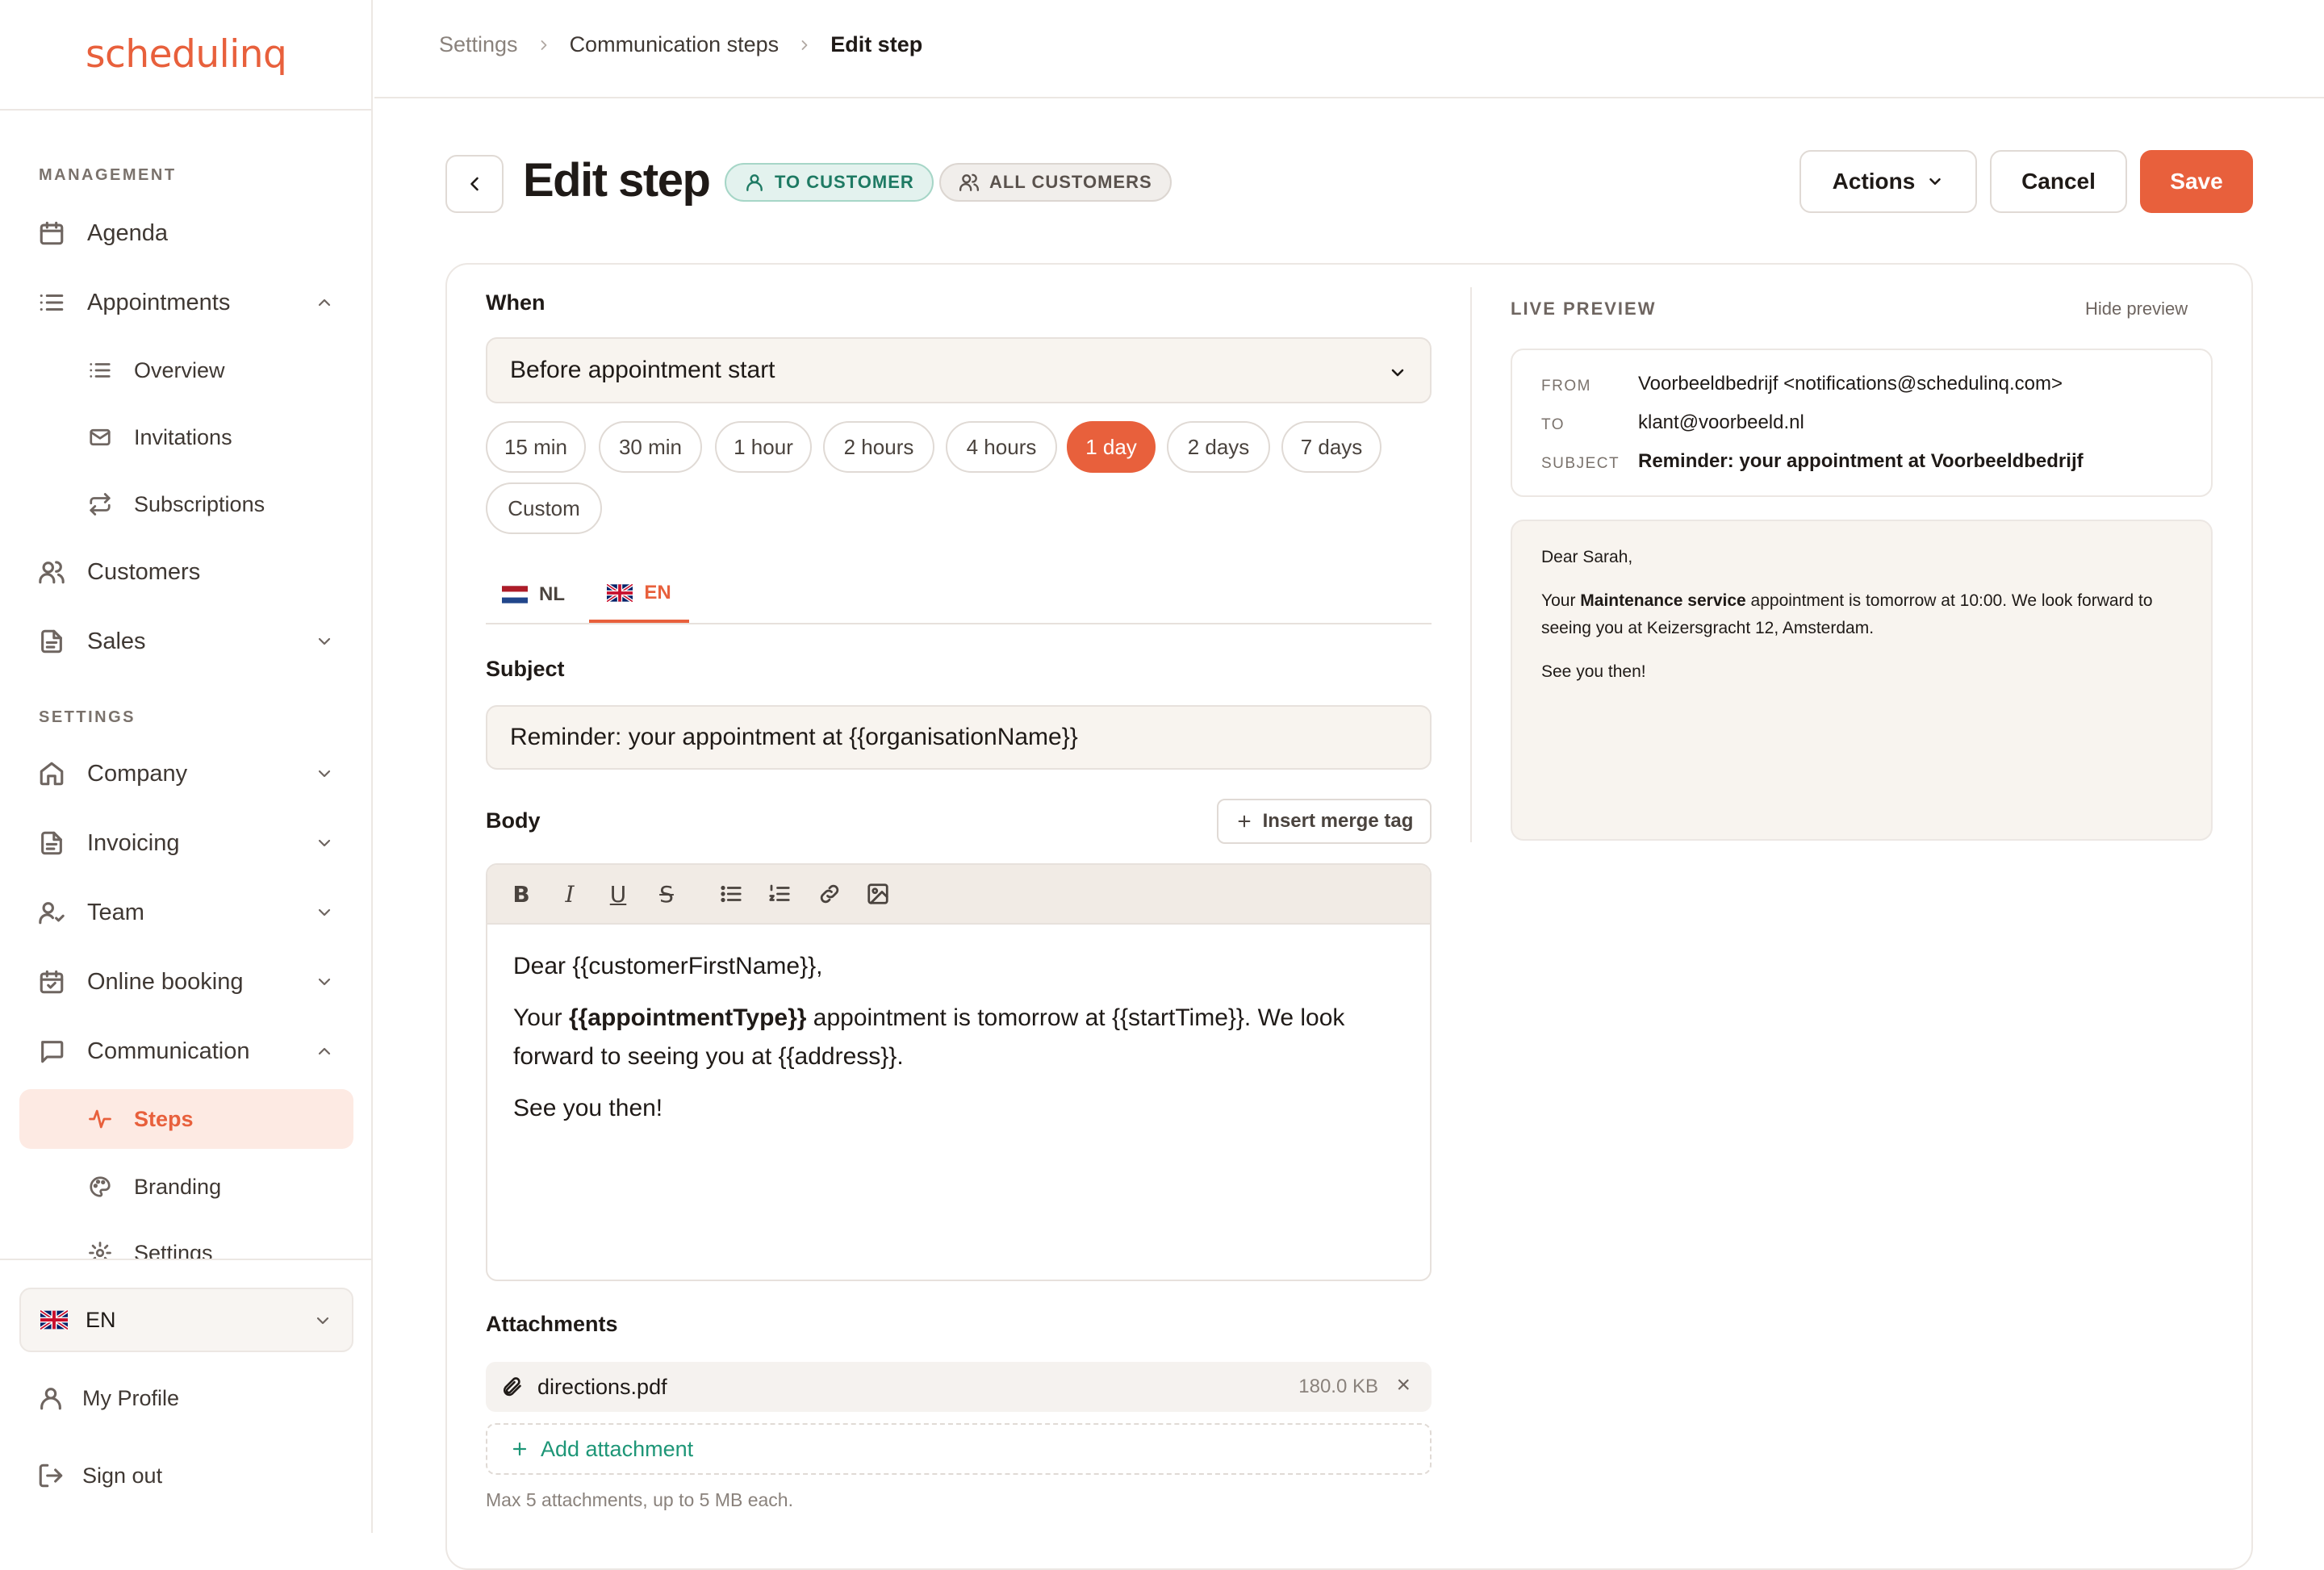 This screenshot has height=1570, width=2324. Describe the element at coordinates (1349, 97) in the screenshot. I see `header-divider` at that location.